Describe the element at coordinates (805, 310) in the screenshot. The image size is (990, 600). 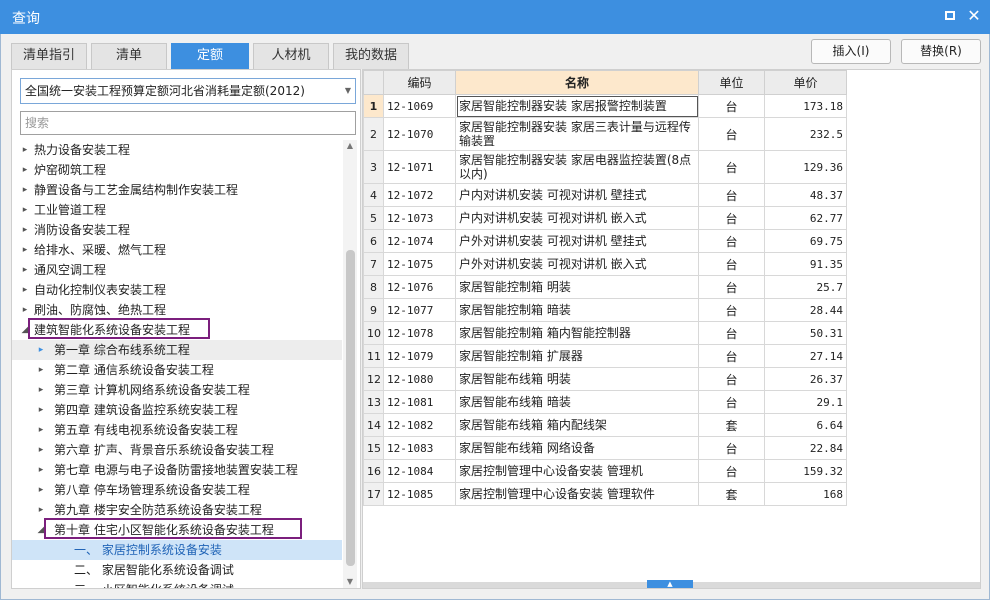
I see `cell-price: 28.44` at that location.